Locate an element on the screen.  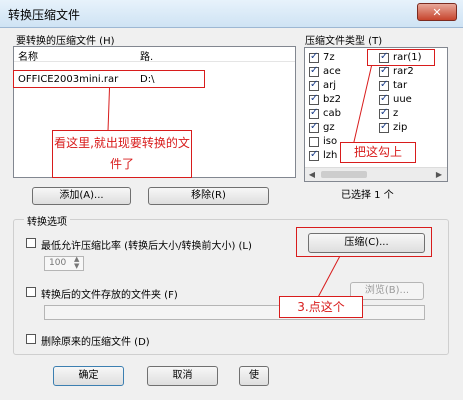
column-header-path: 路. is located at coordinates (146, 55).